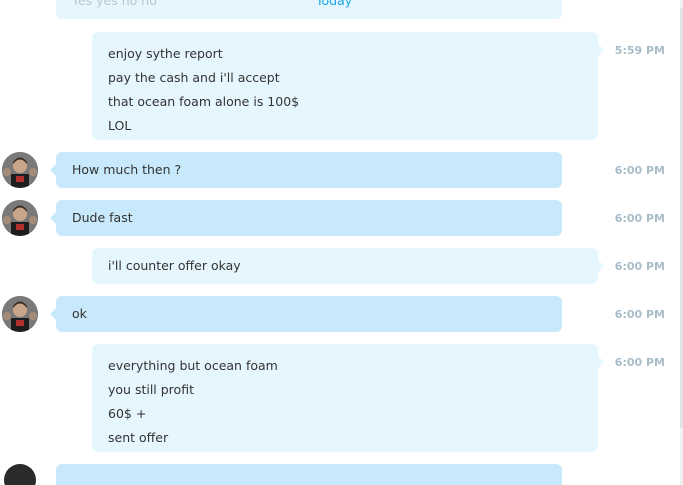 Image resolution: width=683 pixels, height=485 pixels. Describe the element at coordinates (334, 4) in the screenshot. I see `date-separator: Today` at that location.